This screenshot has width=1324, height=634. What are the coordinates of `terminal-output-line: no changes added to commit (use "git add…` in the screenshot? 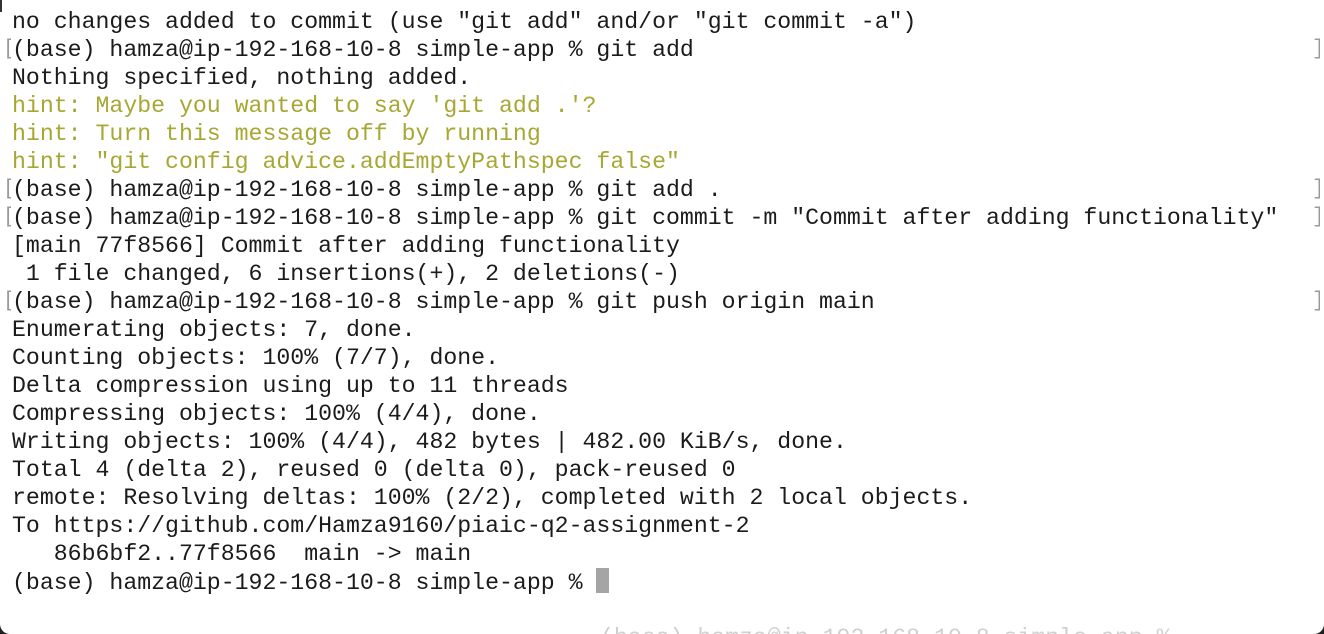 It's located at (662, 22).